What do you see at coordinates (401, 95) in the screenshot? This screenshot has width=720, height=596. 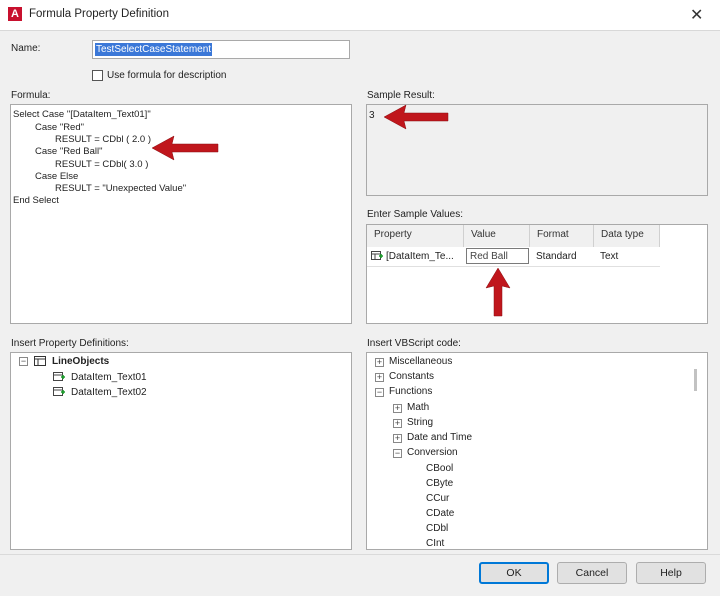 I see `sample-result-label: Sample Result:` at bounding box center [401, 95].